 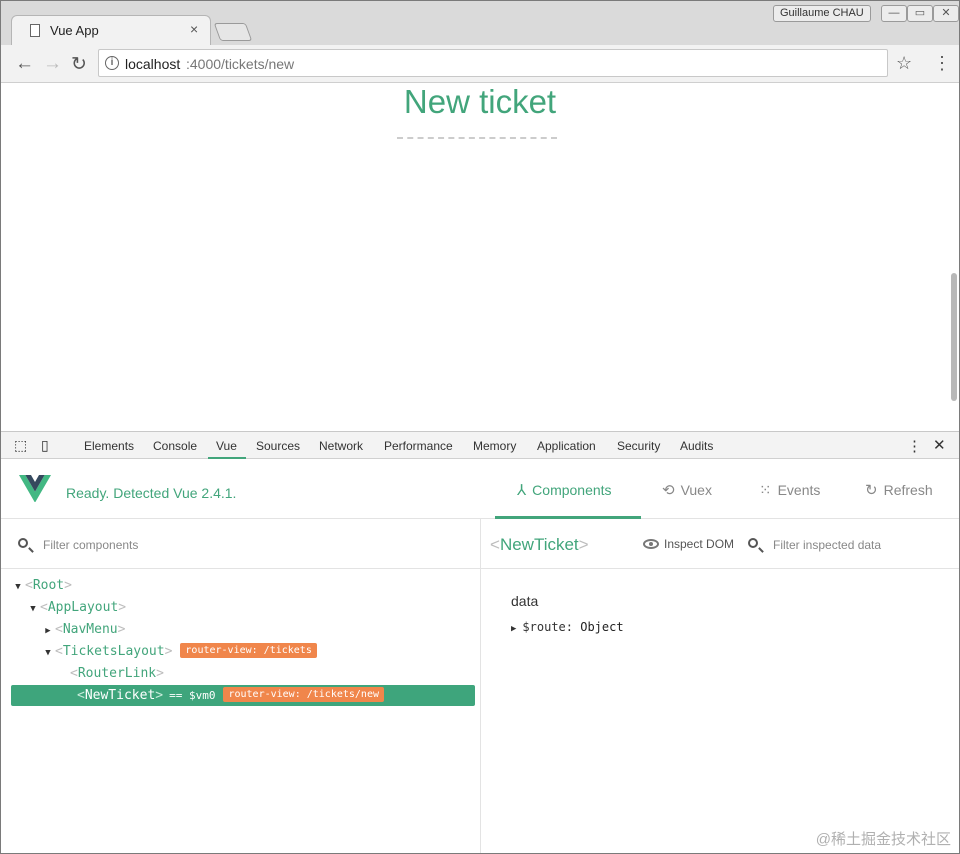 I want to click on scrollbar-thumb, so click(x=954, y=337).